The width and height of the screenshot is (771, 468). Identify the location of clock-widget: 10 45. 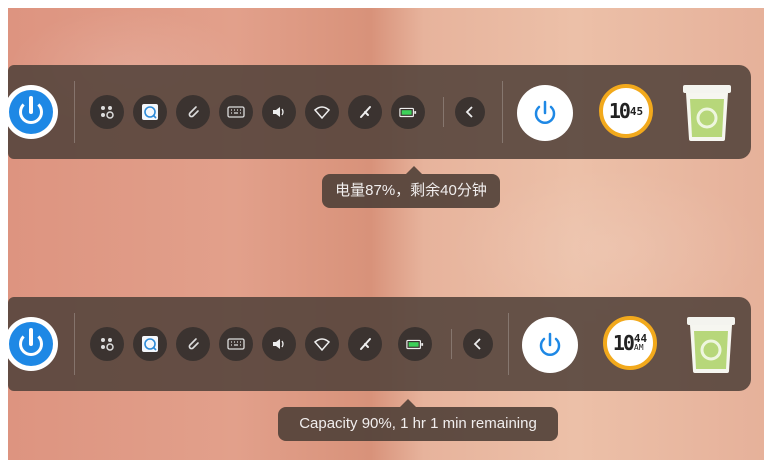
(626, 111).